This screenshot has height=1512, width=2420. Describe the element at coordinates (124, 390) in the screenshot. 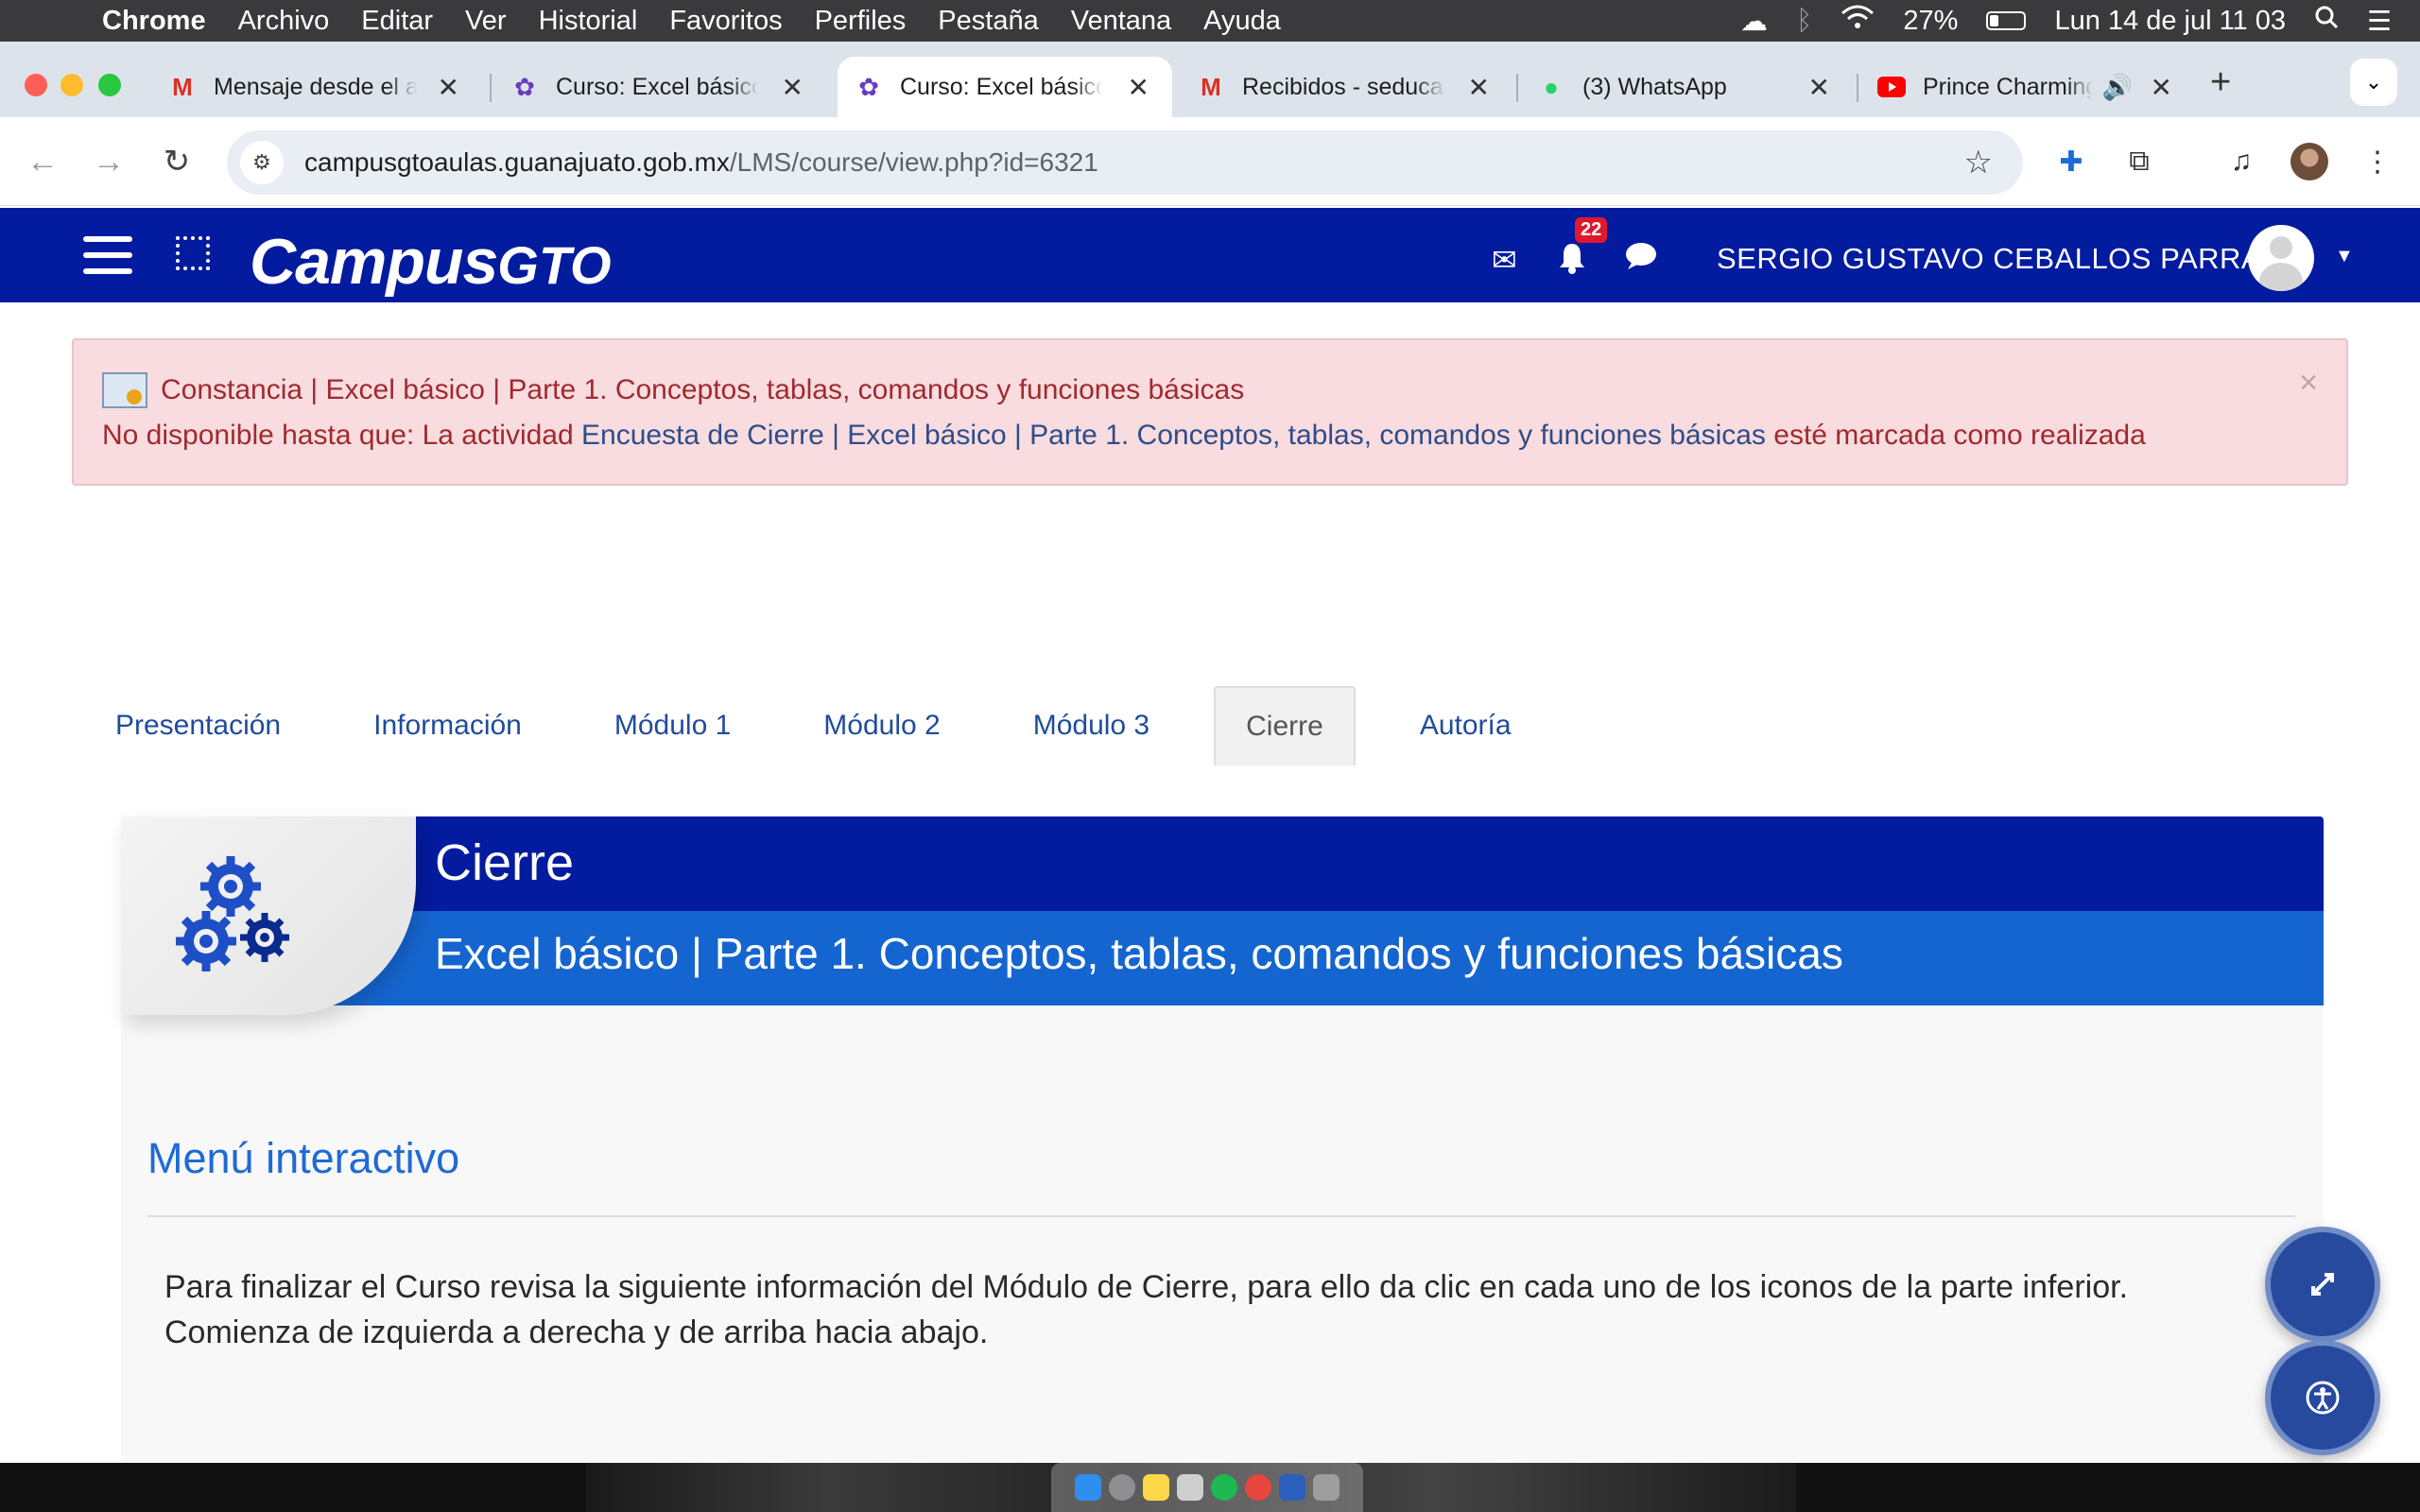

I see `certificate-icon` at that location.